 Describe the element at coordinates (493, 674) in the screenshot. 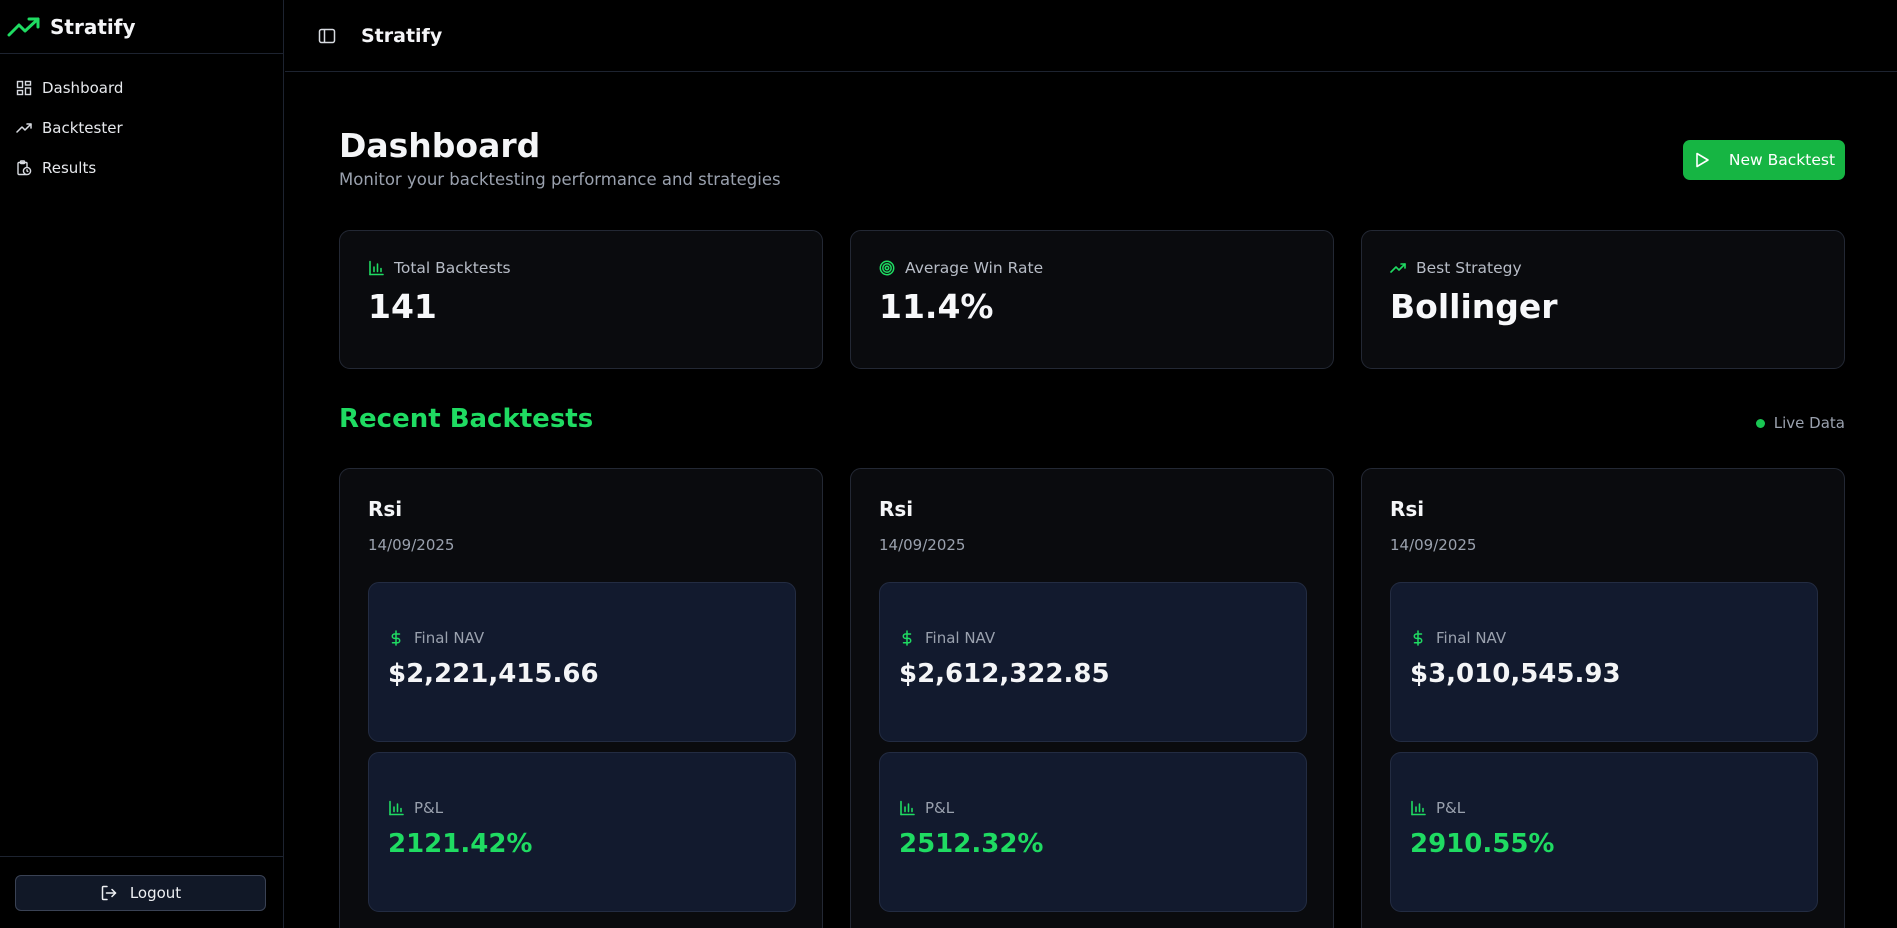

I see `final-nav-value: $2,221,415.66` at that location.